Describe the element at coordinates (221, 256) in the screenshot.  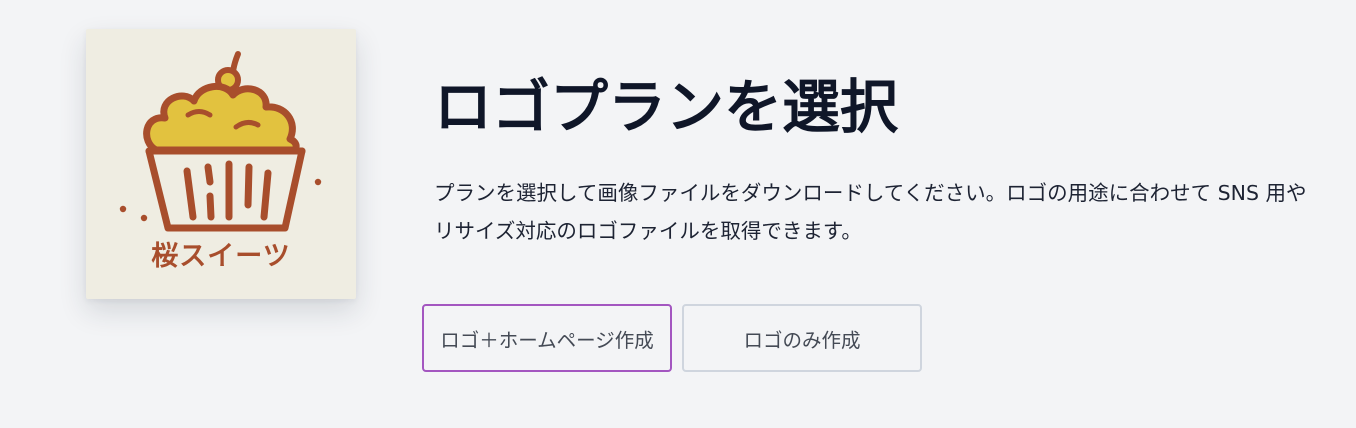
I see `logo-brand-name: 桜スイーツ` at that location.